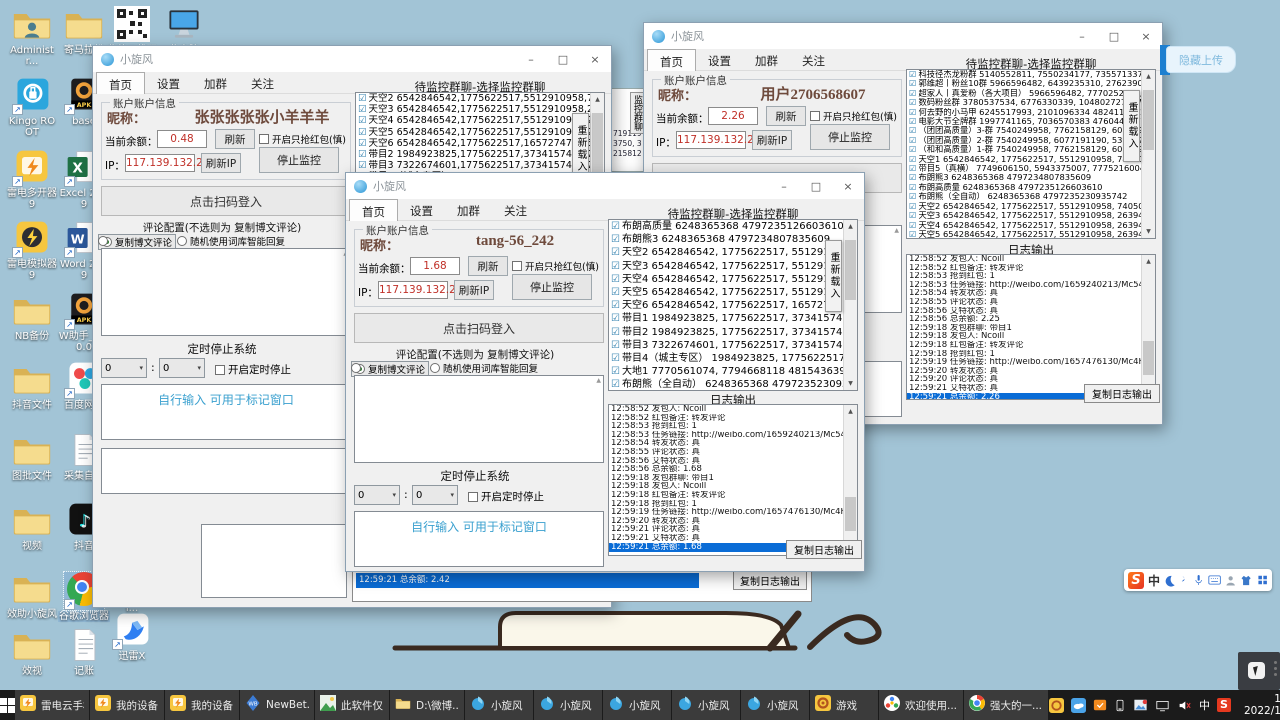 This screenshot has height=720, width=1280. Describe the element at coordinates (1198, 580) in the screenshot. I see `sogou-input-toolbar: S 中` at that location.